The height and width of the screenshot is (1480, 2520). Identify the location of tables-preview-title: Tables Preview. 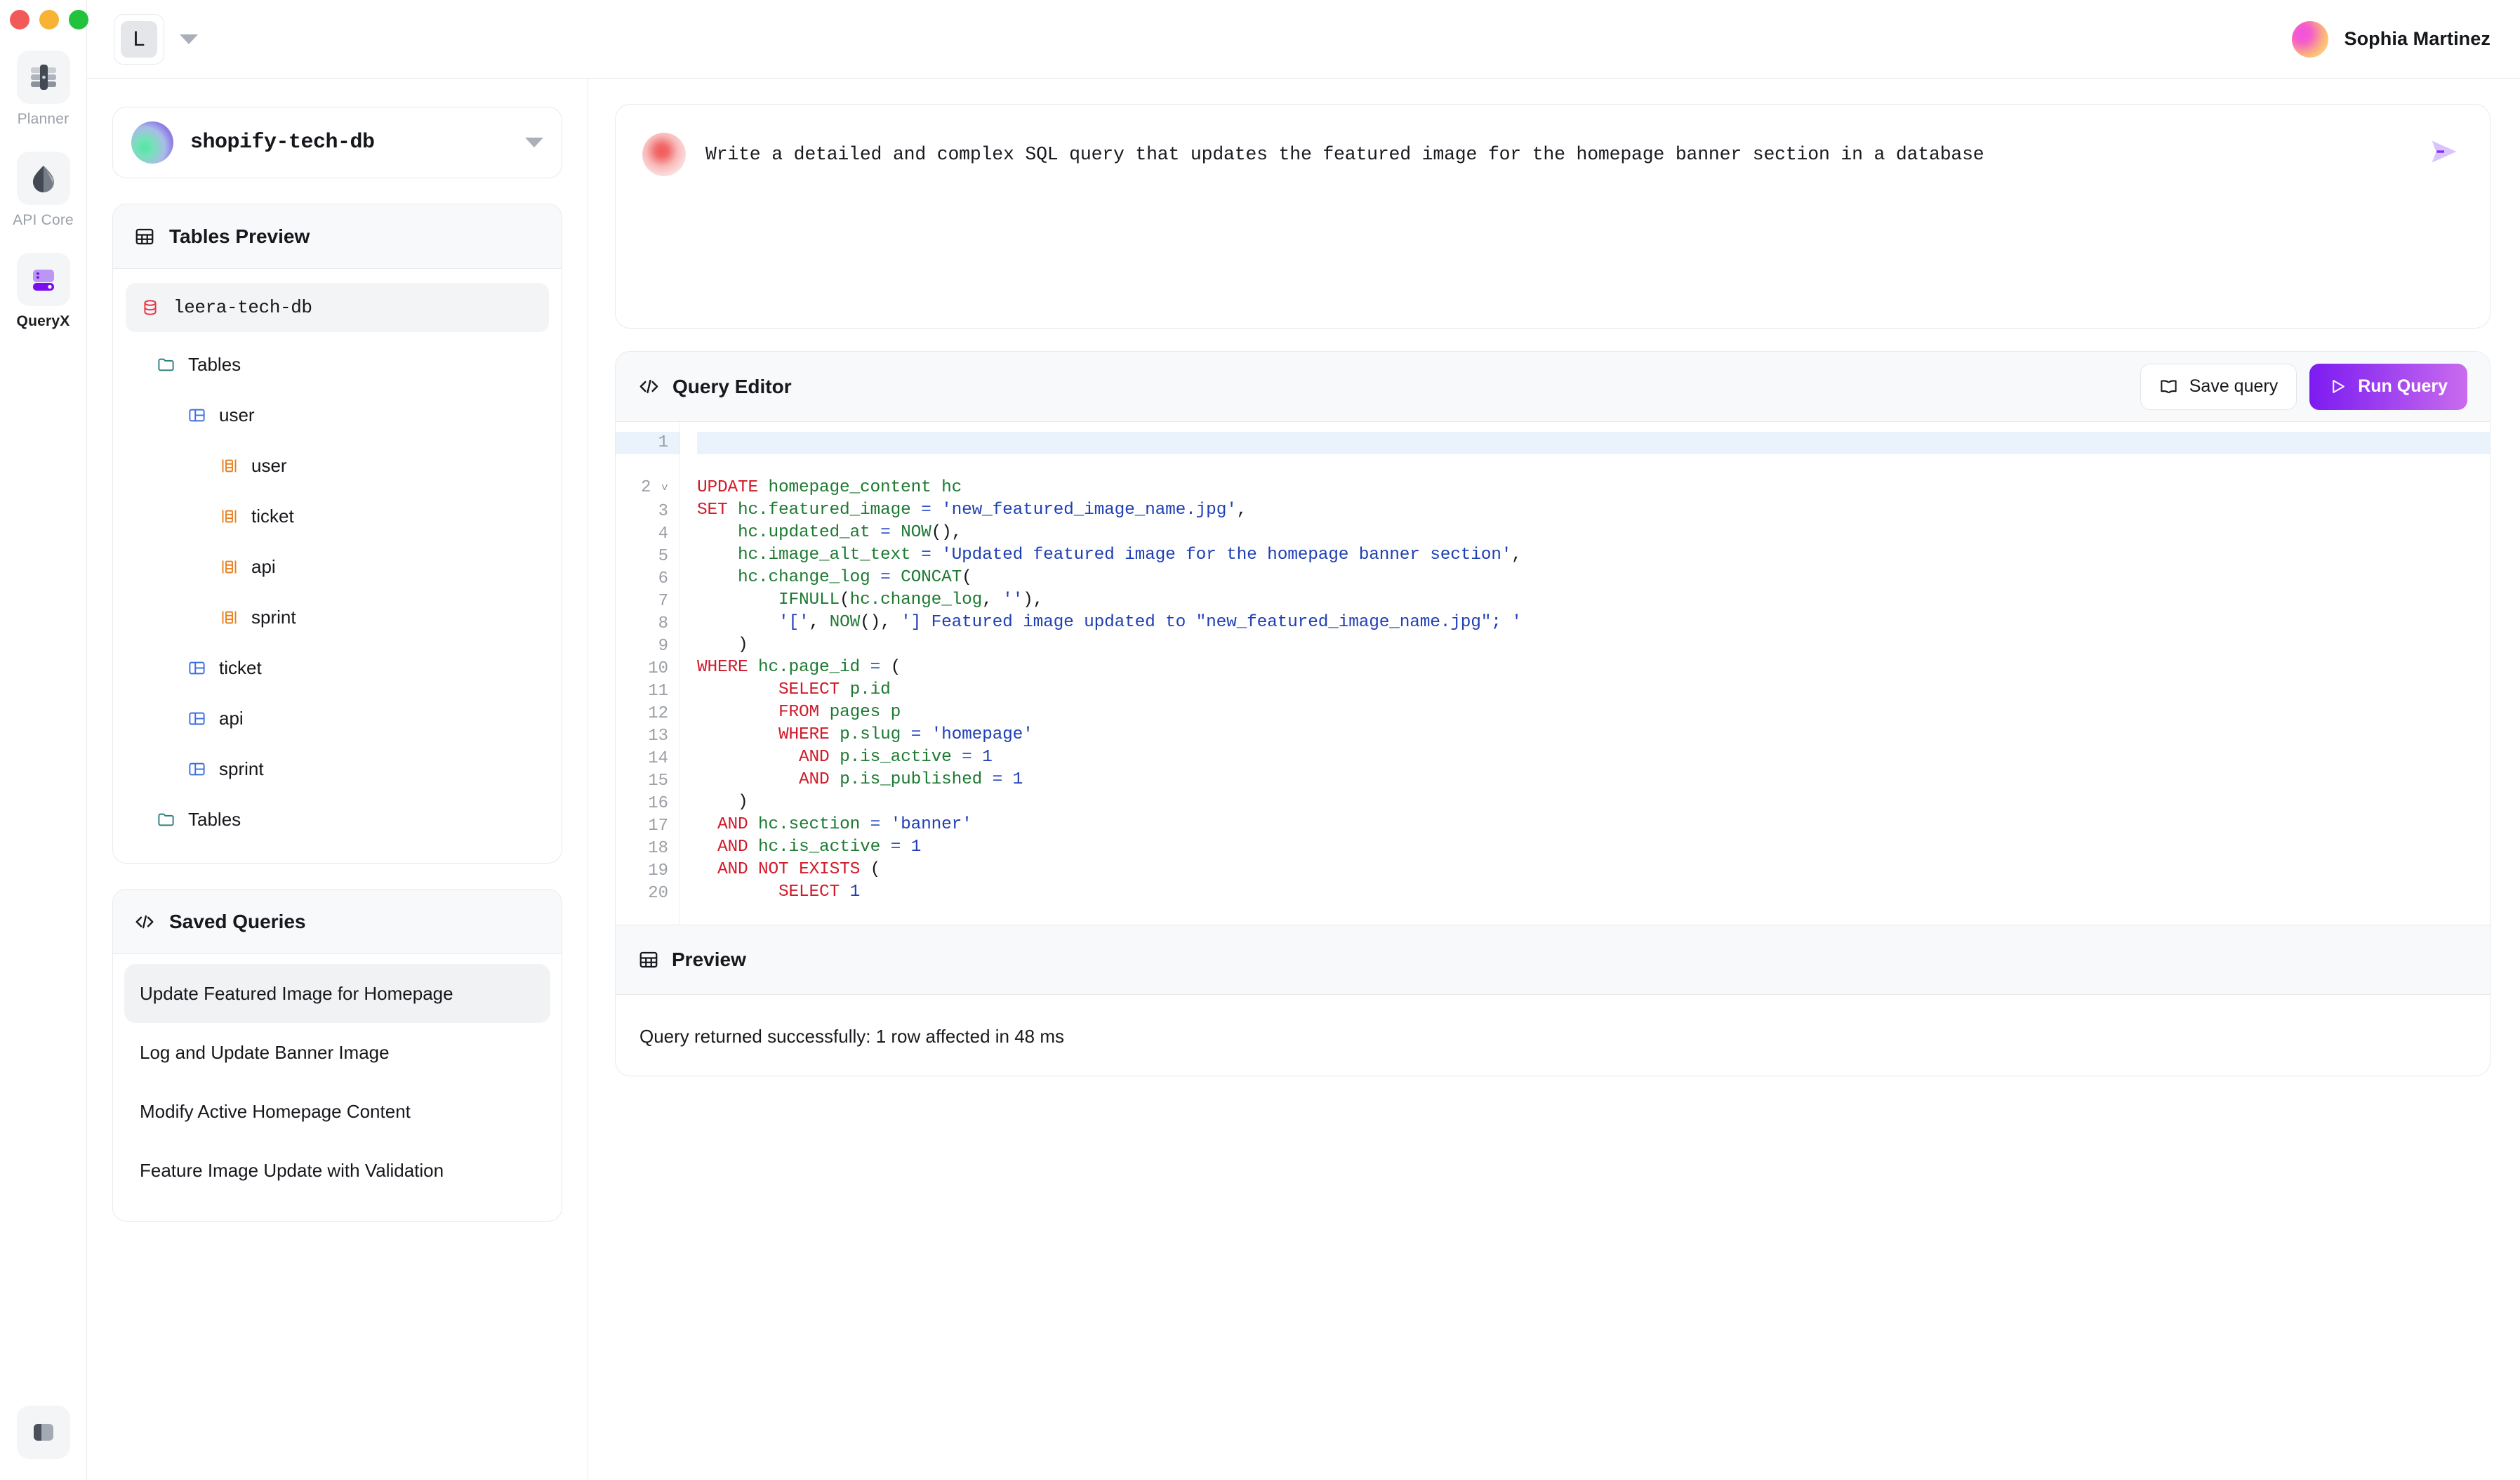
(239, 236).